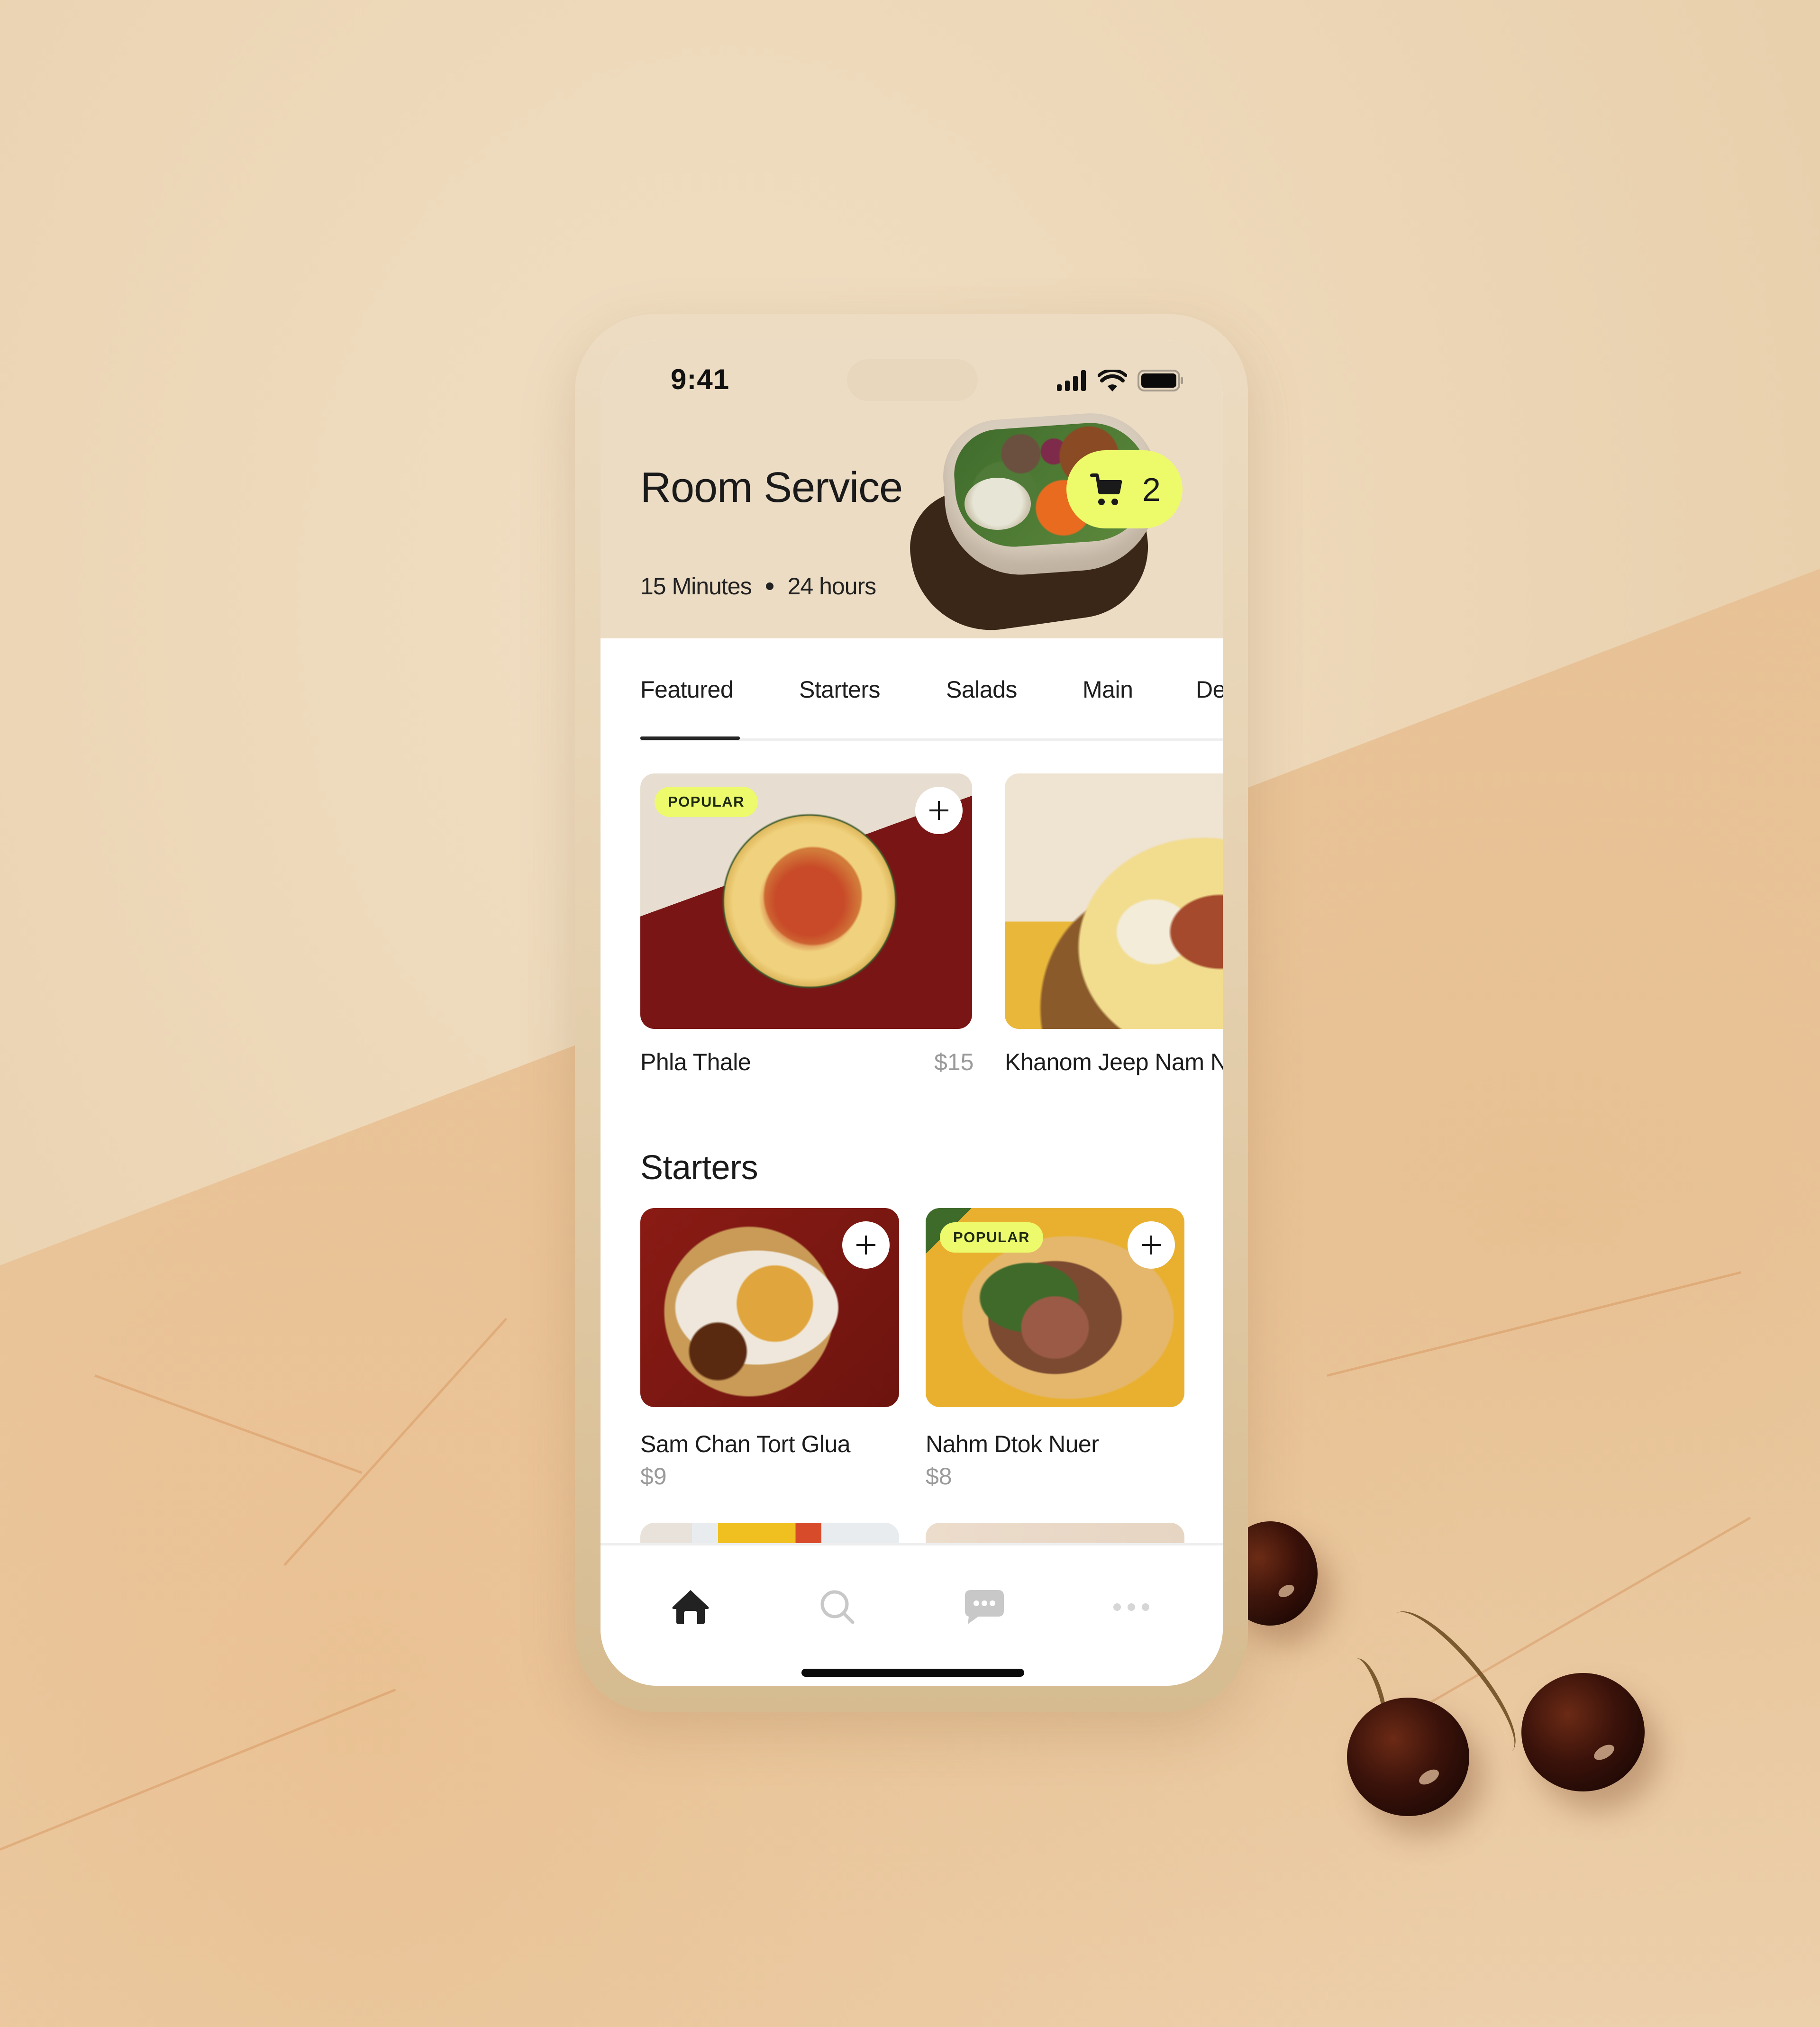 This screenshot has width=1820, height=2027. Describe the element at coordinates (832, 586) in the screenshot. I see `service-hours: 24 hours` at that location.